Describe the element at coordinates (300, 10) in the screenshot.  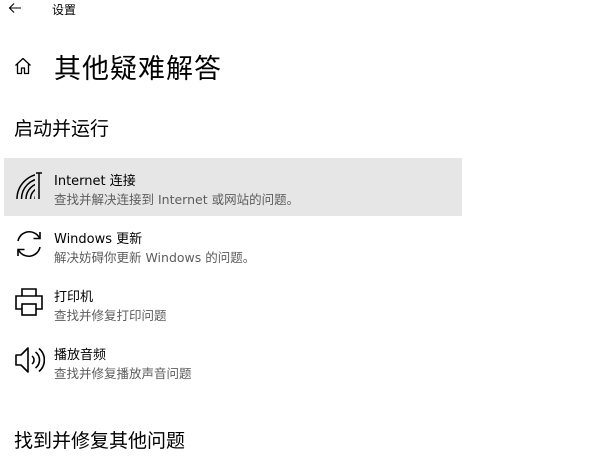
I see `title-bar: 设置` at that location.